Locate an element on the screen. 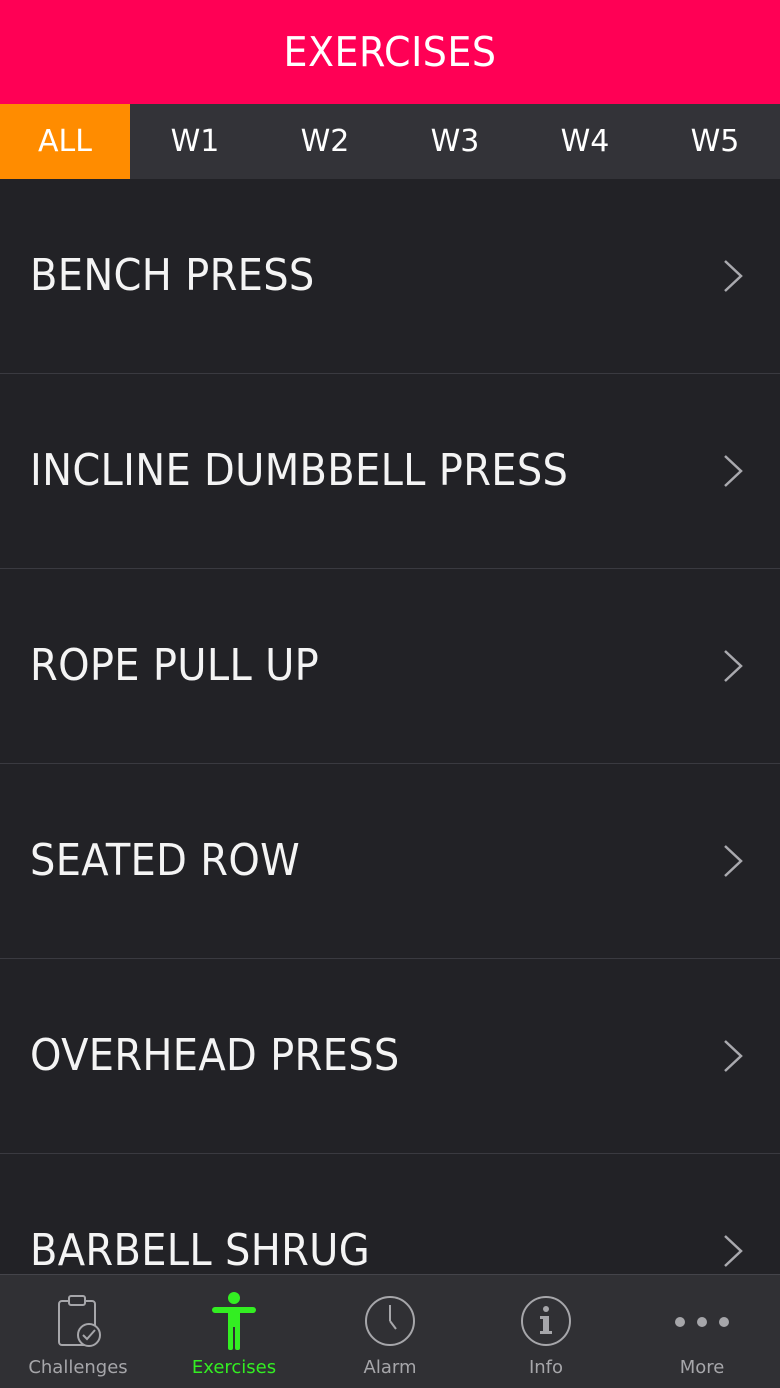 This screenshot has height=1388, width=780. person-figure-icon is located at coordinates (234, 1321).